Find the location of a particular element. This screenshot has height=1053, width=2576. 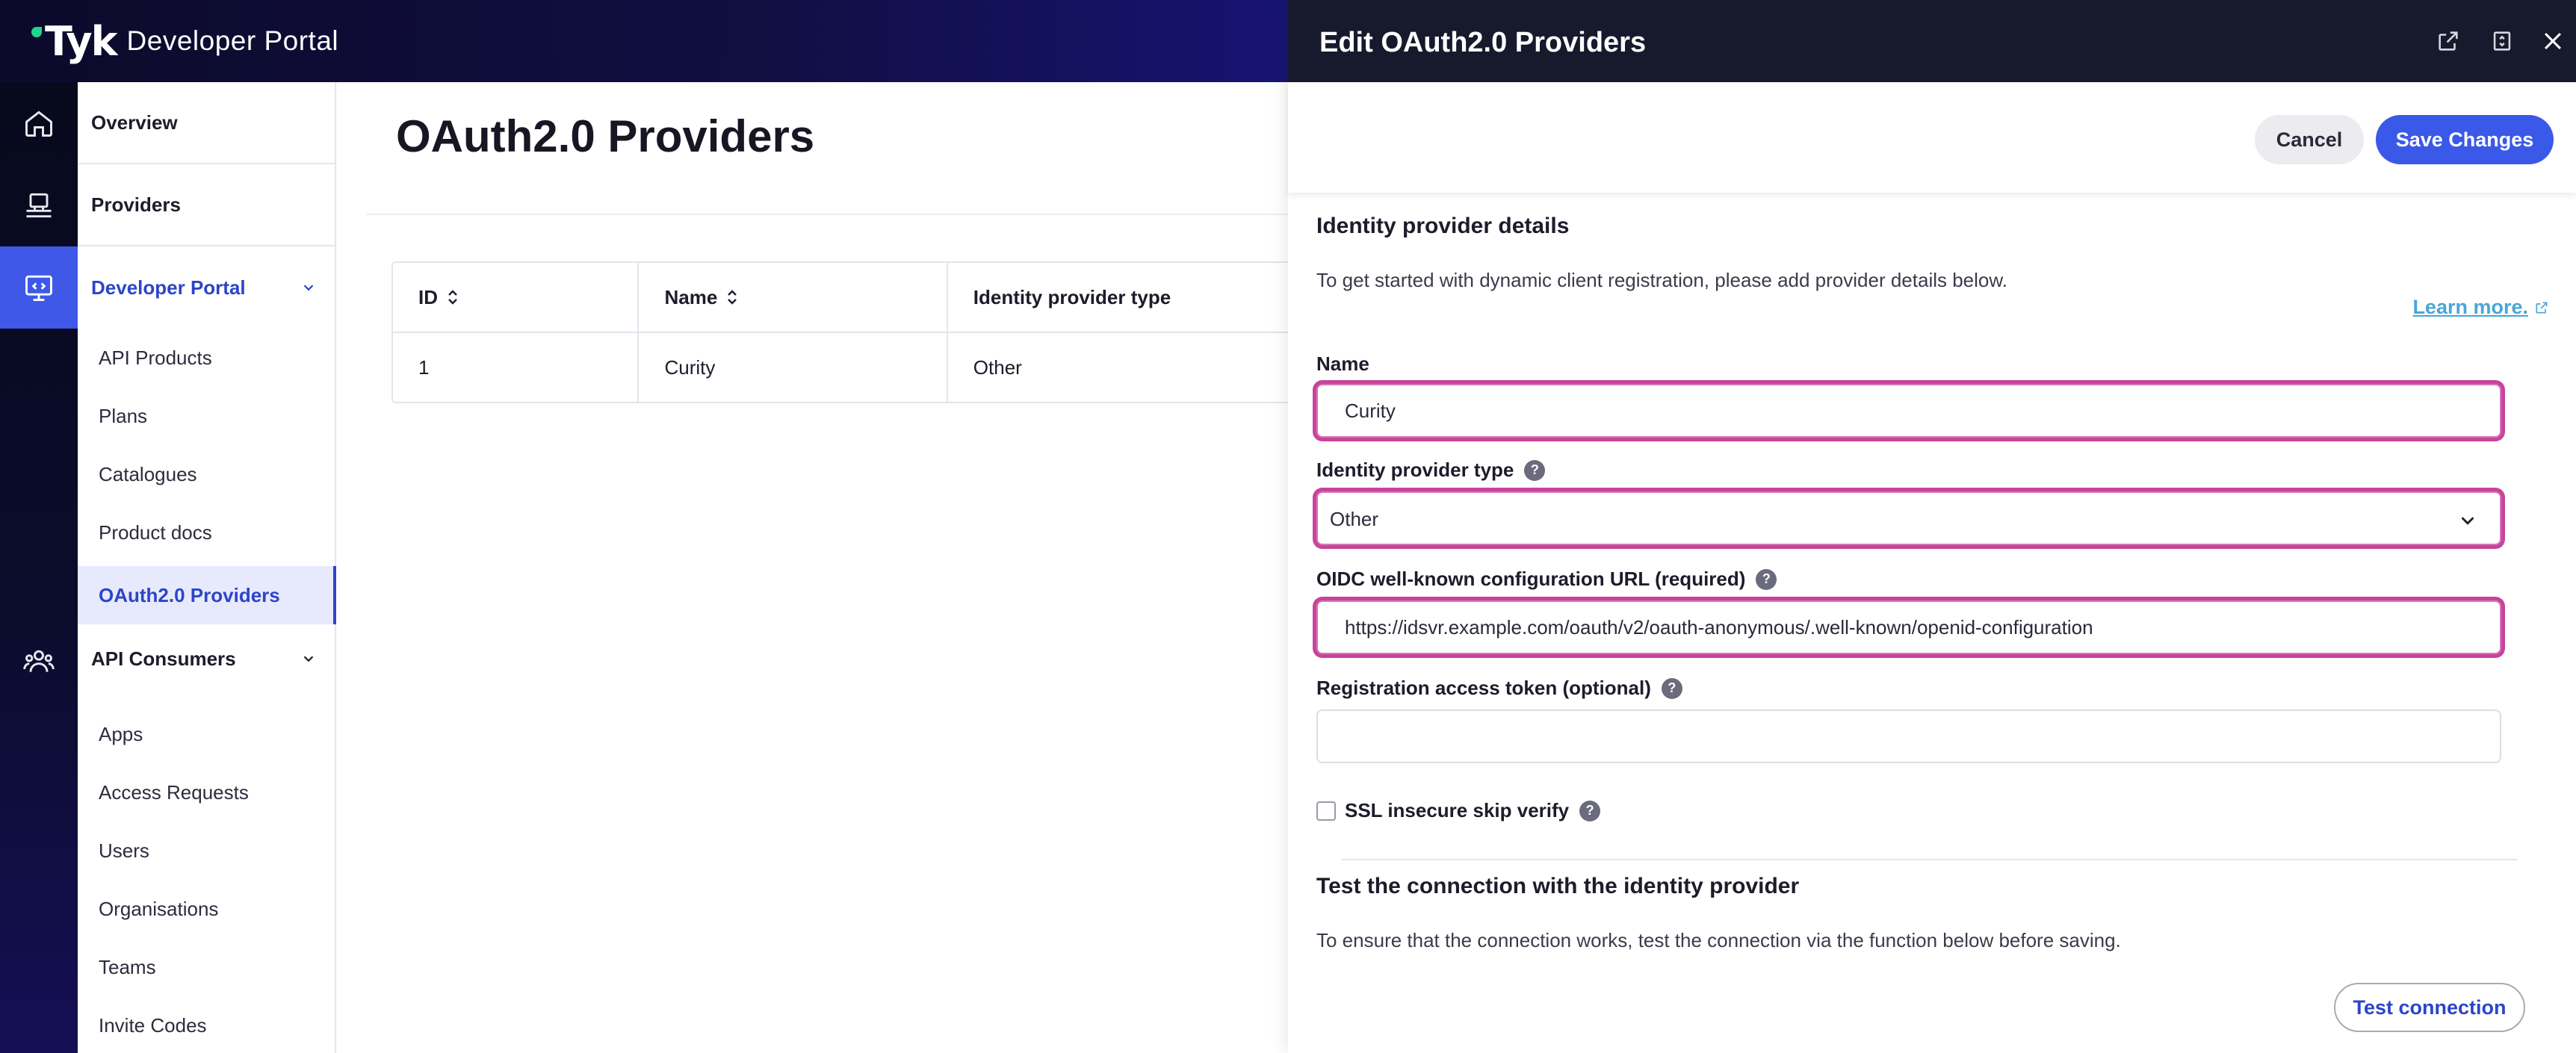

icon-rail is located at coordinates (39, 568).